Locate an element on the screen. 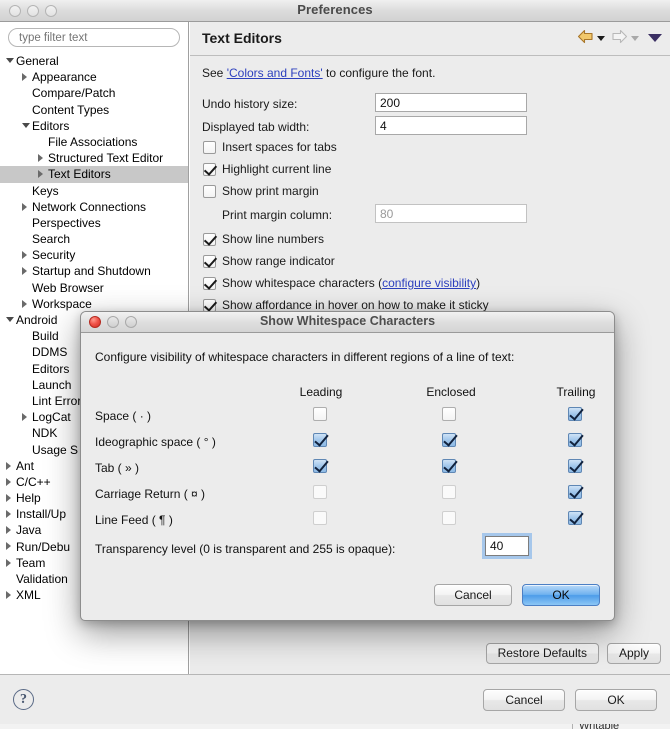 The width and height of the screenshot is (670, 729). tab-width-input is located at coordinates (451, 125).